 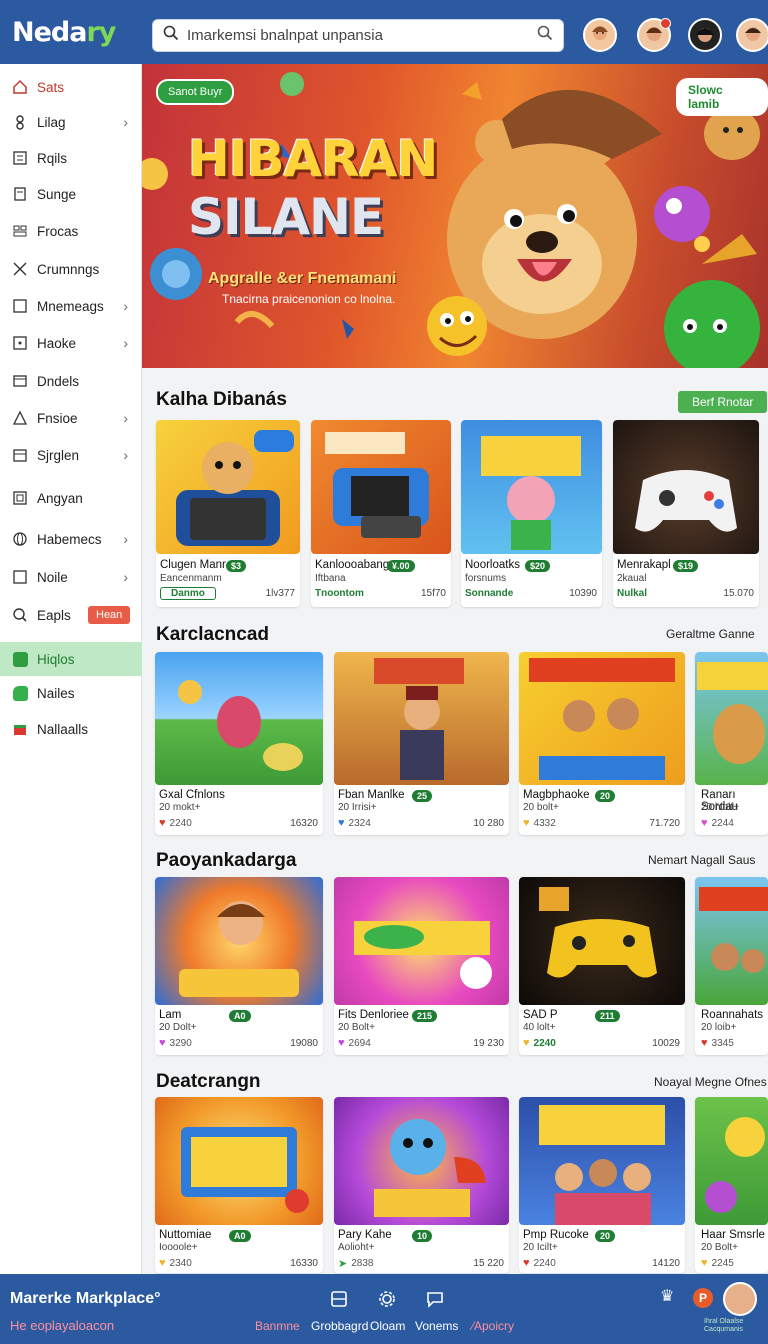 I want to click on game-card: Gxal Cfnlons 20 mokt+ ♥ 2240 16320, so click(x=239, y=743).